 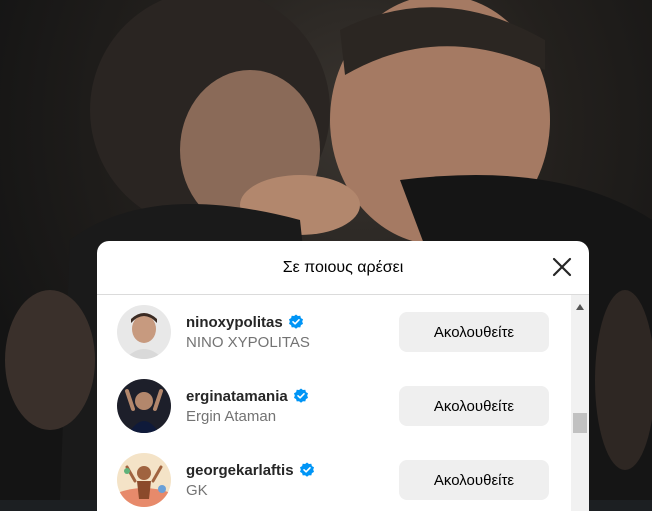 I want to click on user-info: erginatamania Ergin Ataman, so click(x=247, y=406).